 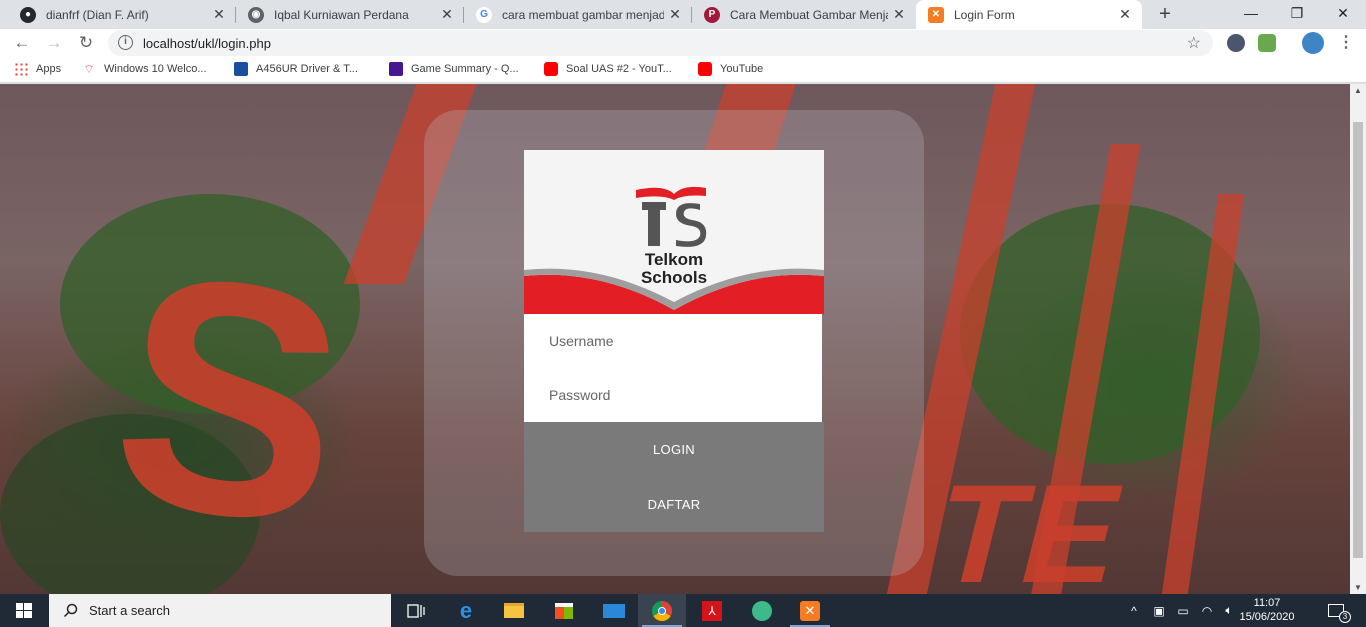 What do you see at coordinates (22, 43) in the screenshot?
I see `back-button: ←` at bounding box center [22, 43].